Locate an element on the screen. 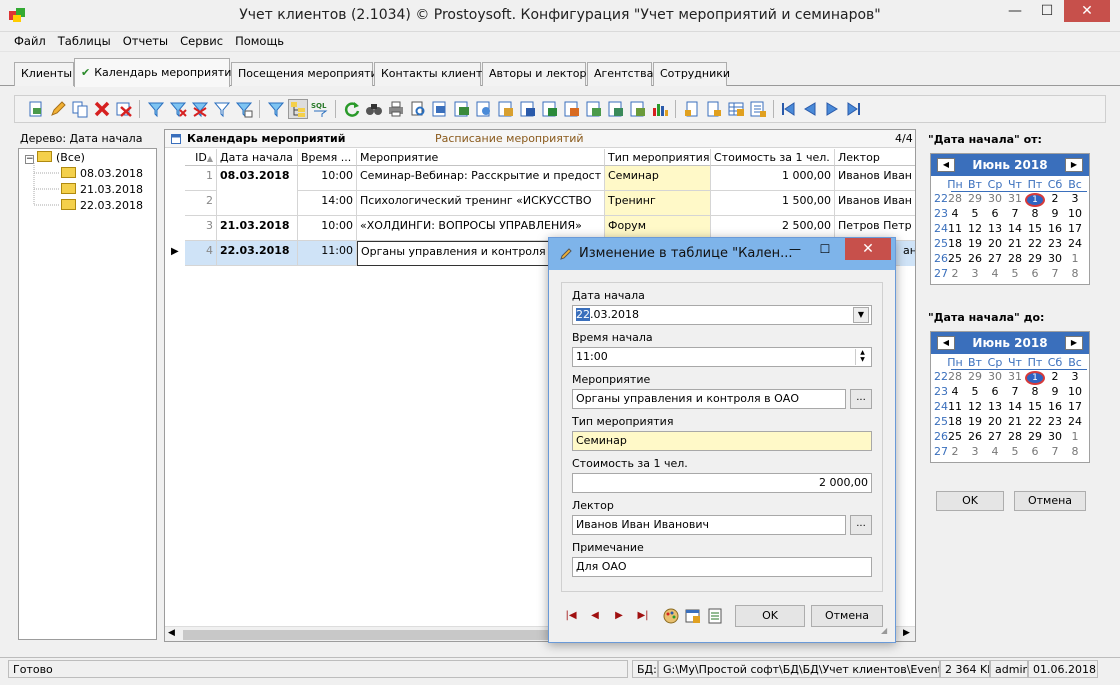  table-cell-lector: ан is located at coordinates (907, 253).